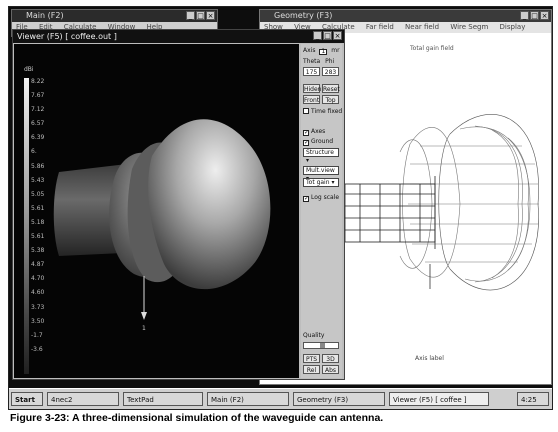 This screenshot has width=558, height=432. What do you see at coordinates (330, 71) in the screenshot?
I see `phi-field: 283` at bounding box center [330, 71].